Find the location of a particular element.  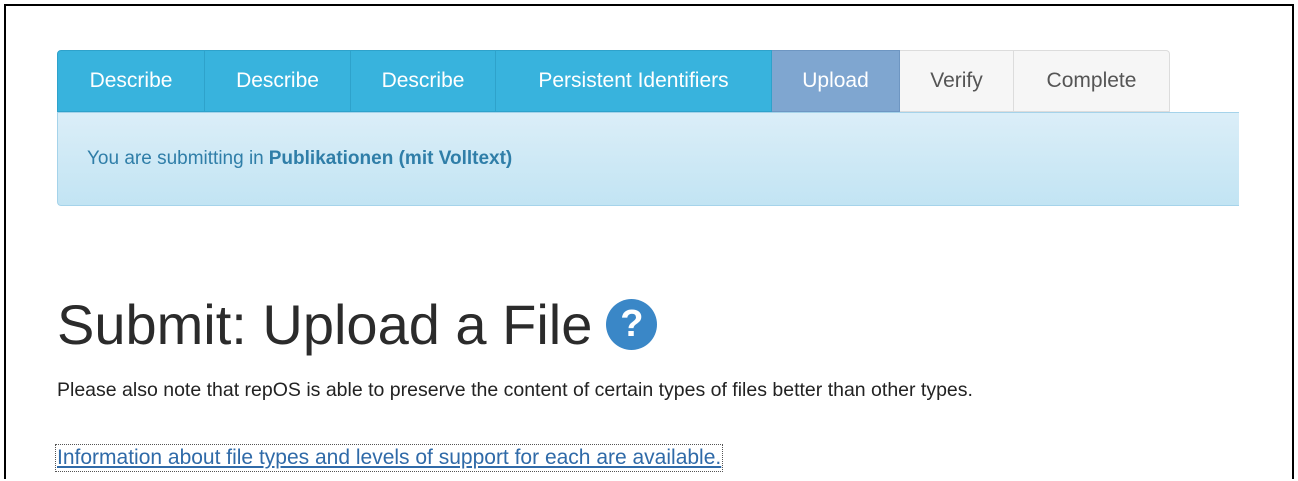

tab-describe-1: Describe is located at coordinates (131, 81).